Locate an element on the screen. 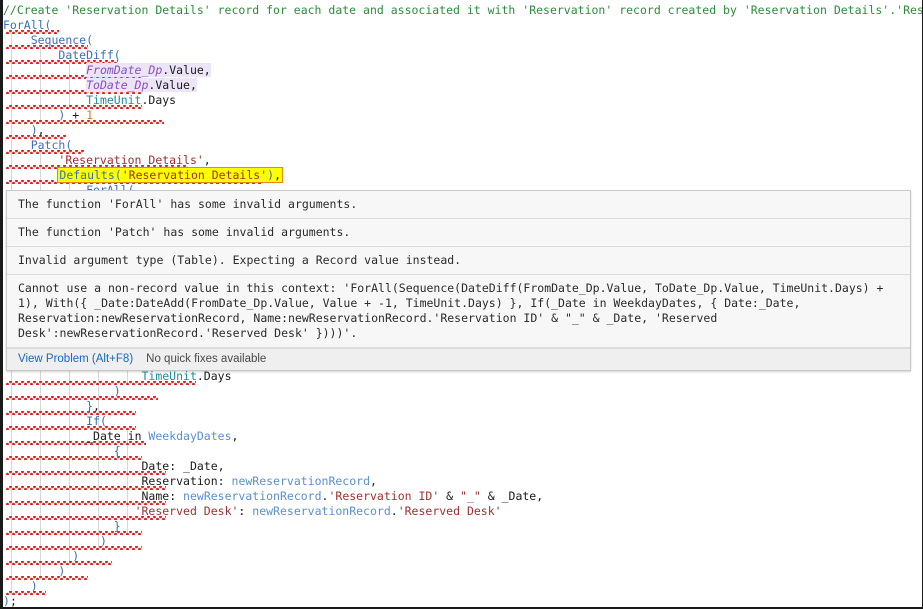 This screenshot has width=923, height=609. code-line: } is located at coordinates (462, 526).